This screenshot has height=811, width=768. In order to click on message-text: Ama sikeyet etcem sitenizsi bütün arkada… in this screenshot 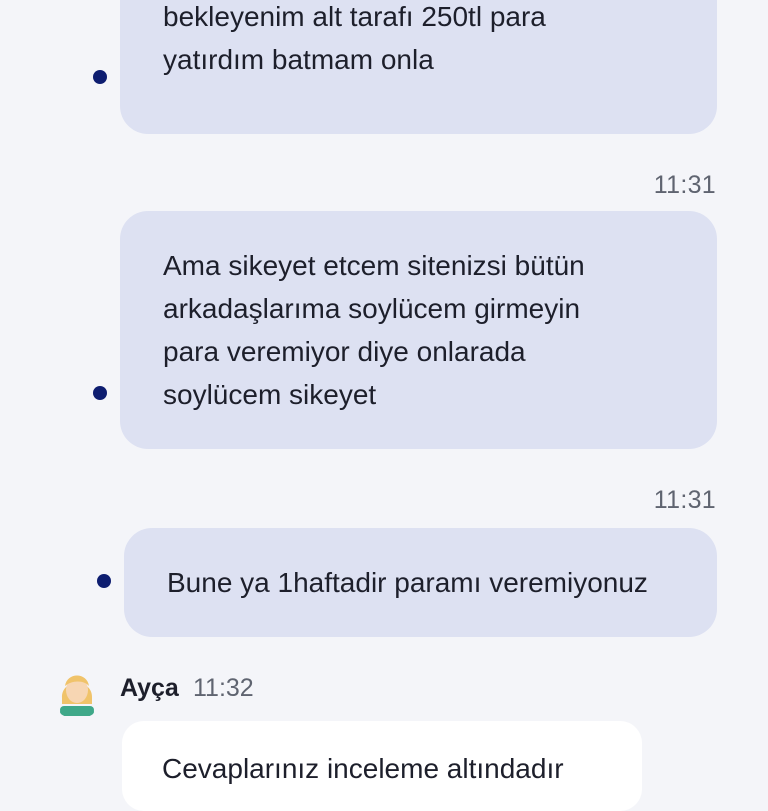, I will do `click(374, 330)`.